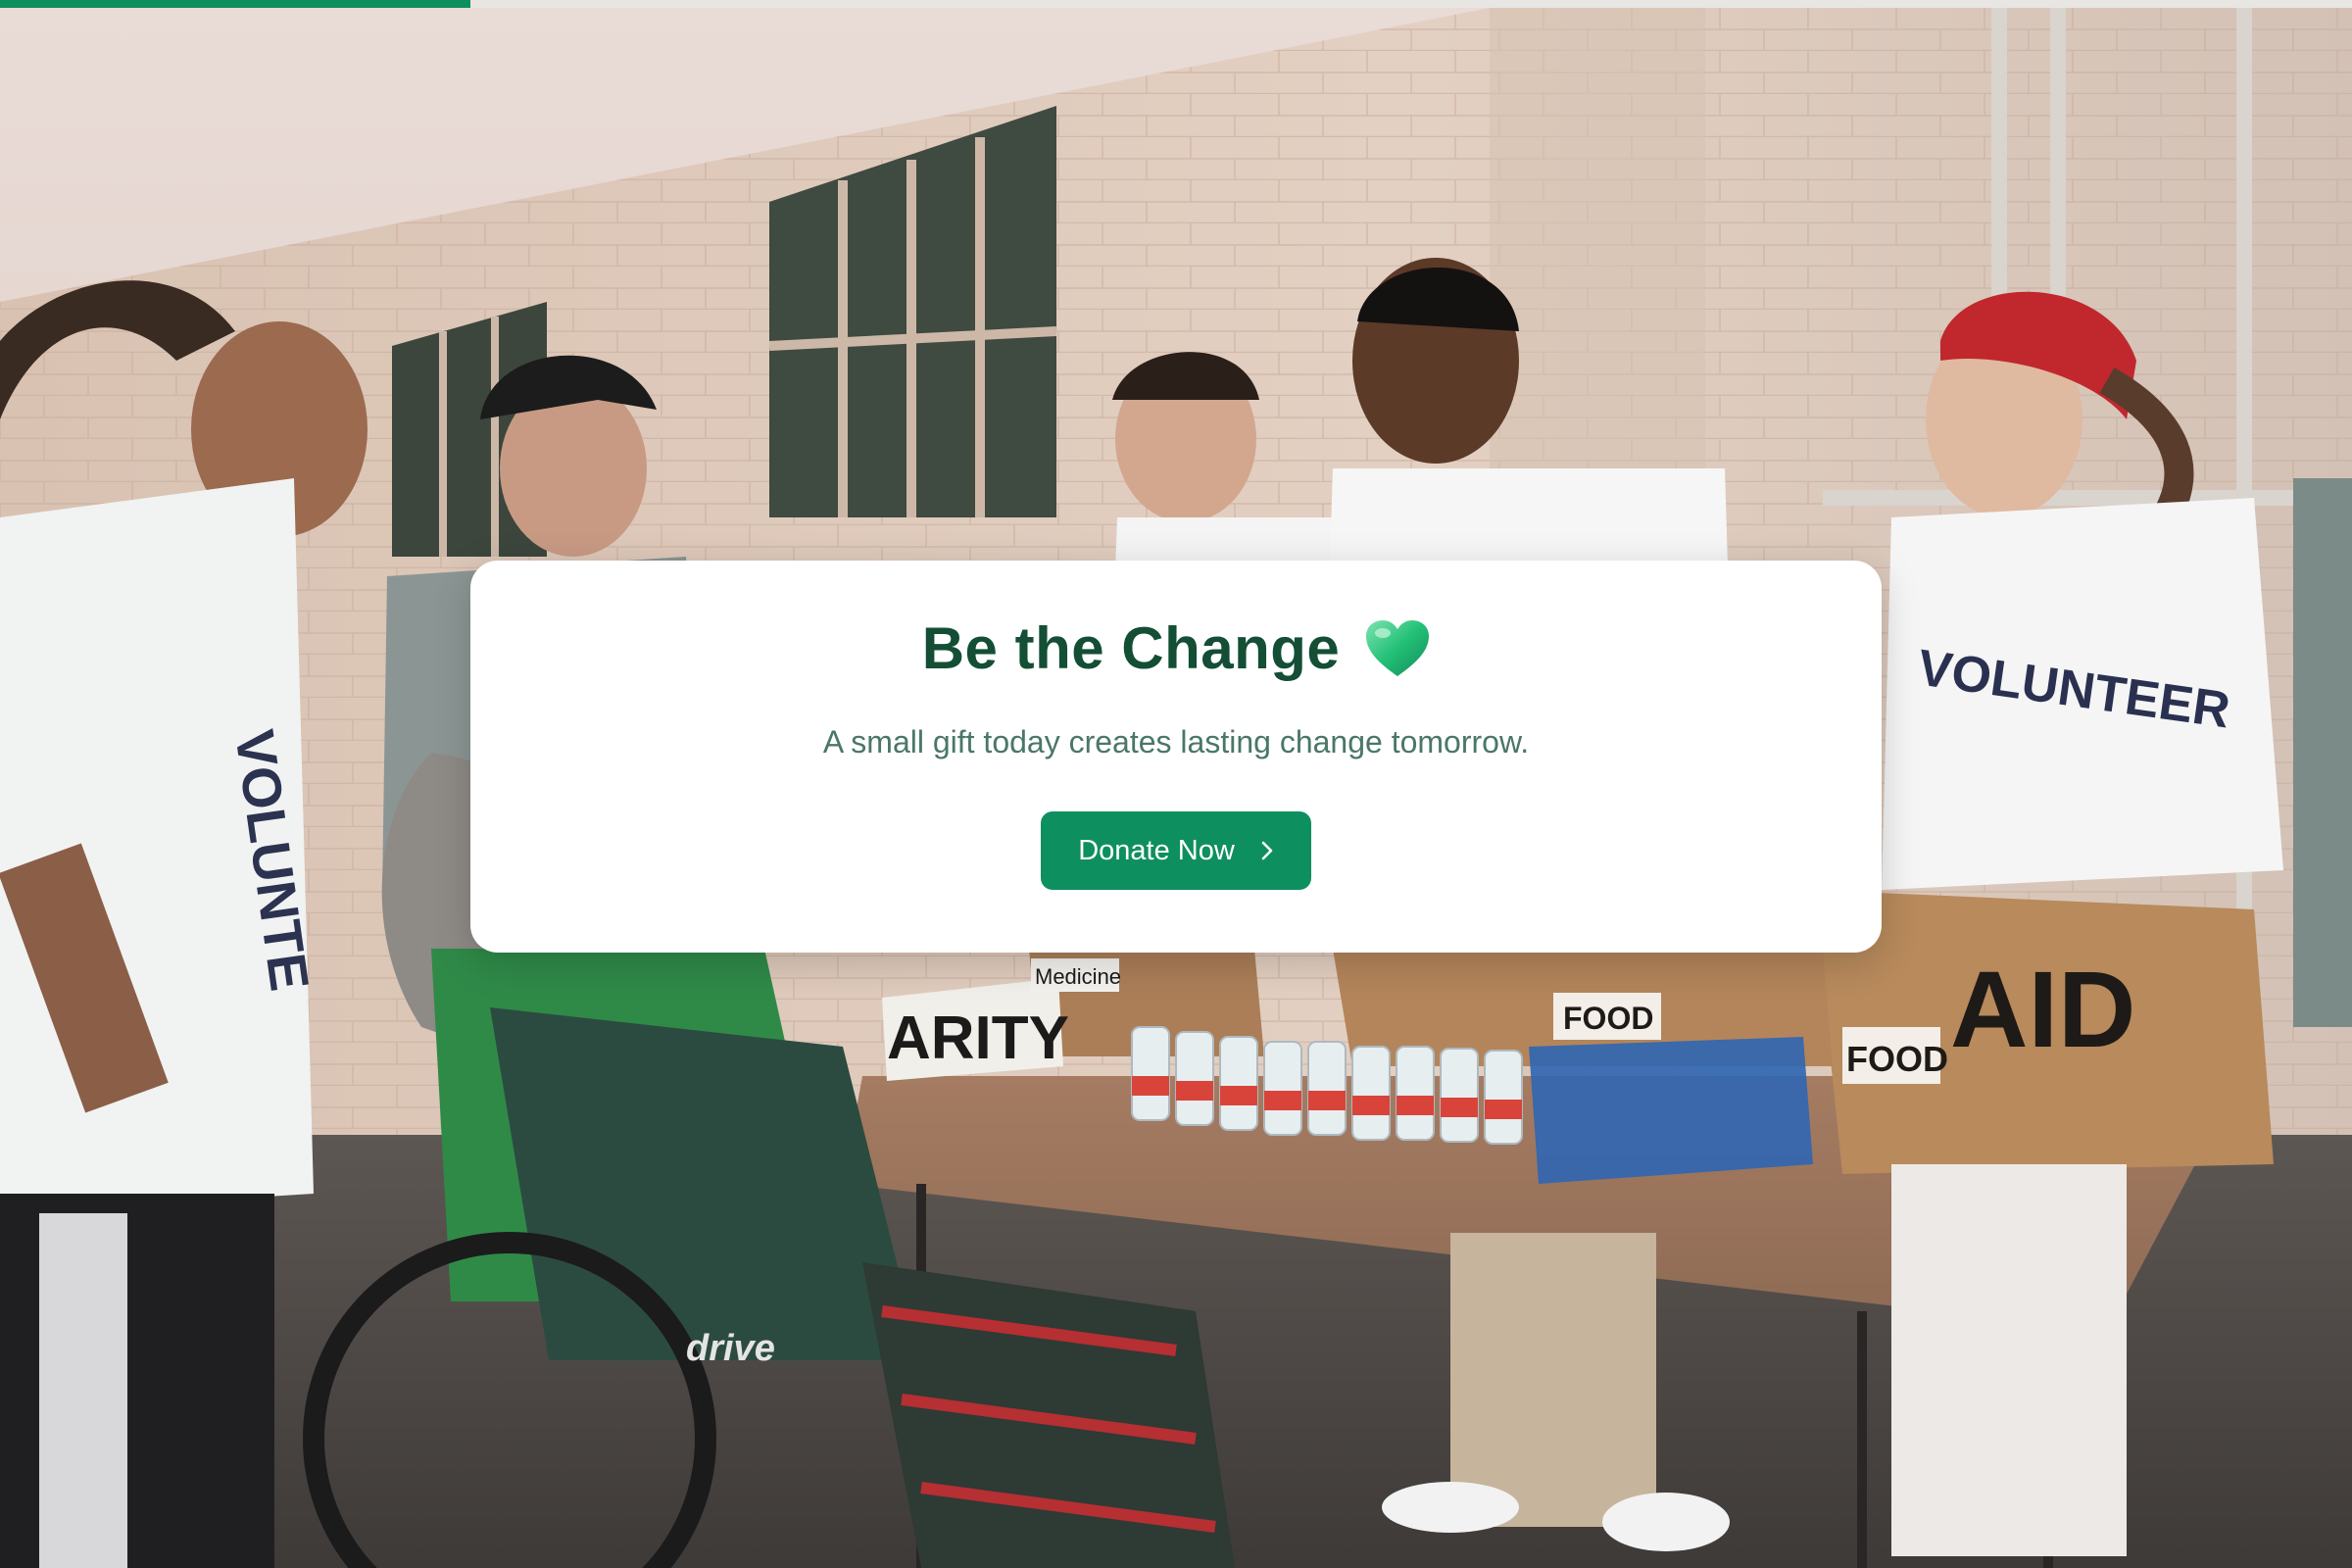 The width and height of the screenshot is (2352, 1568). I want to click on chevron-right-icon, so click(1267, 850).